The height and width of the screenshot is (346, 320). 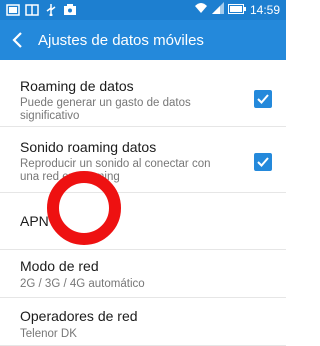 What do you see at coordinates (84, 208) in the screenshot?
I see `annotation-circle` at bounding box center [84, 208].